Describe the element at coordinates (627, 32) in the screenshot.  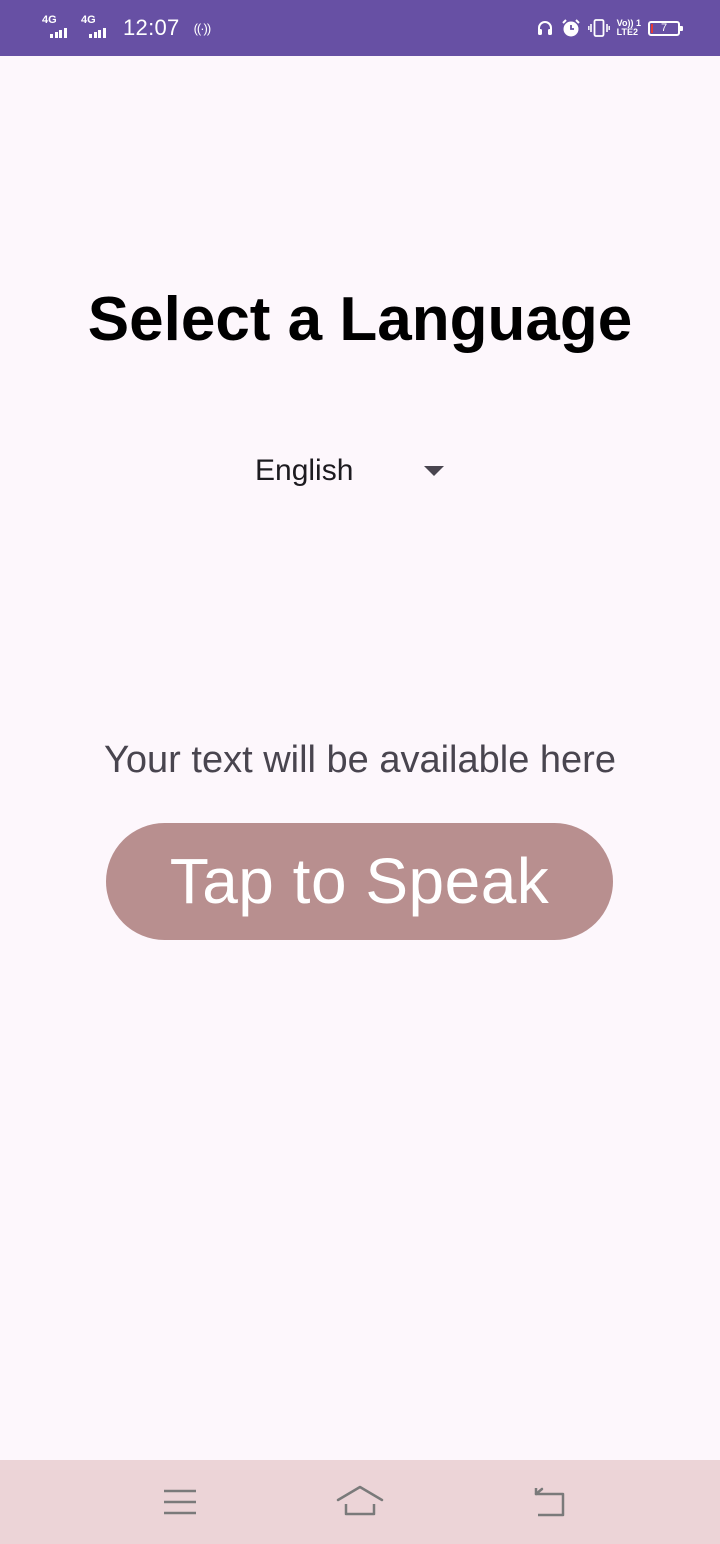
I see `volte-line-2: LTE2` at that location.